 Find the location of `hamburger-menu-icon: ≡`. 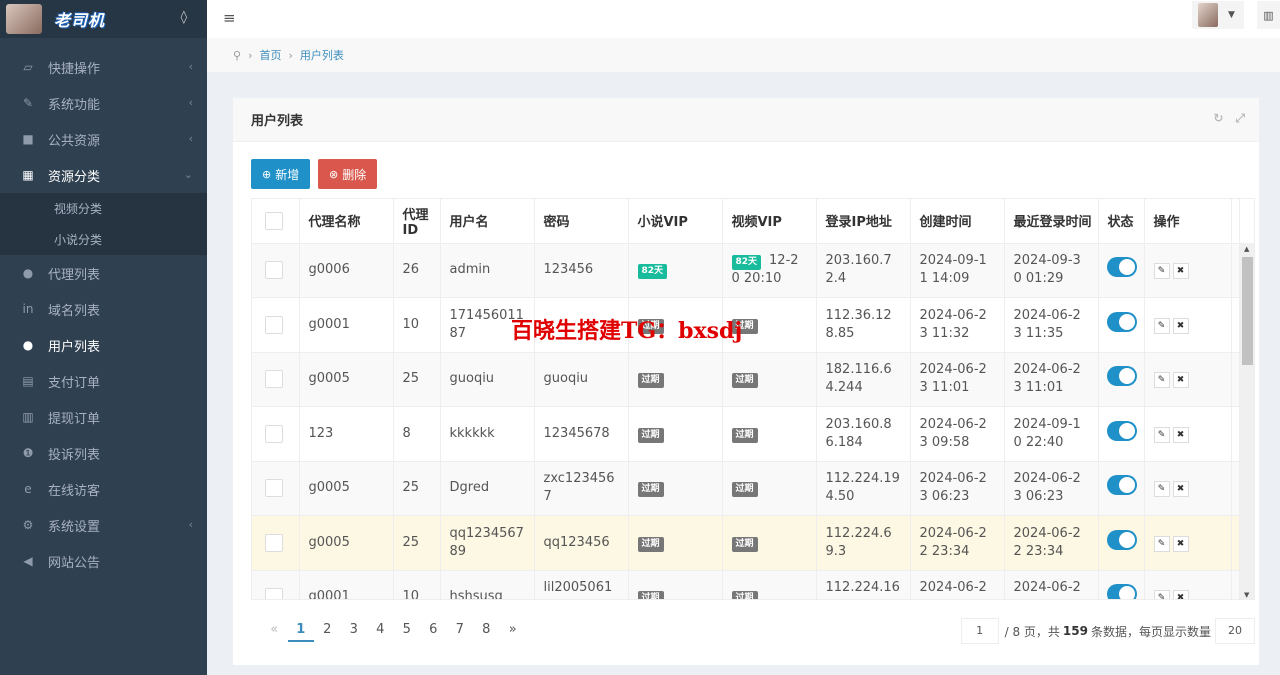

hamburger-menu-icon: ≡ is located at coordinates (229, 18).